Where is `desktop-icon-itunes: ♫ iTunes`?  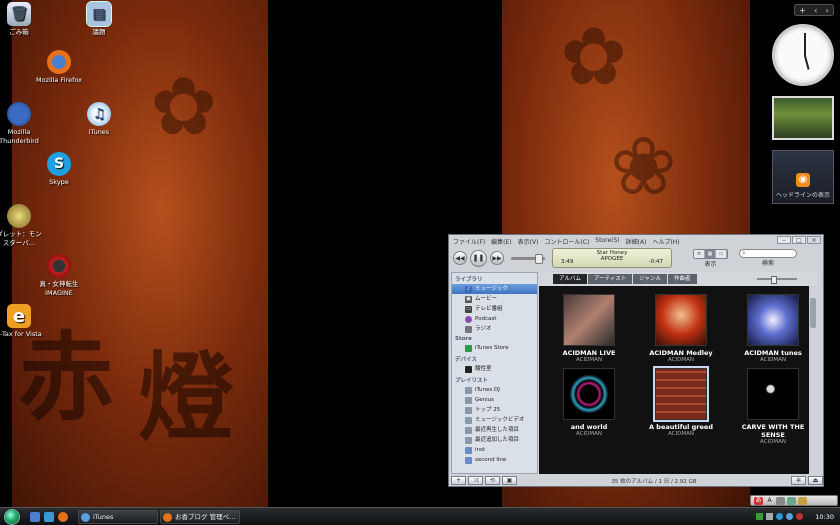
desktop-icon-itunes: ♫ iTunes is located at coordinates (99, 119).